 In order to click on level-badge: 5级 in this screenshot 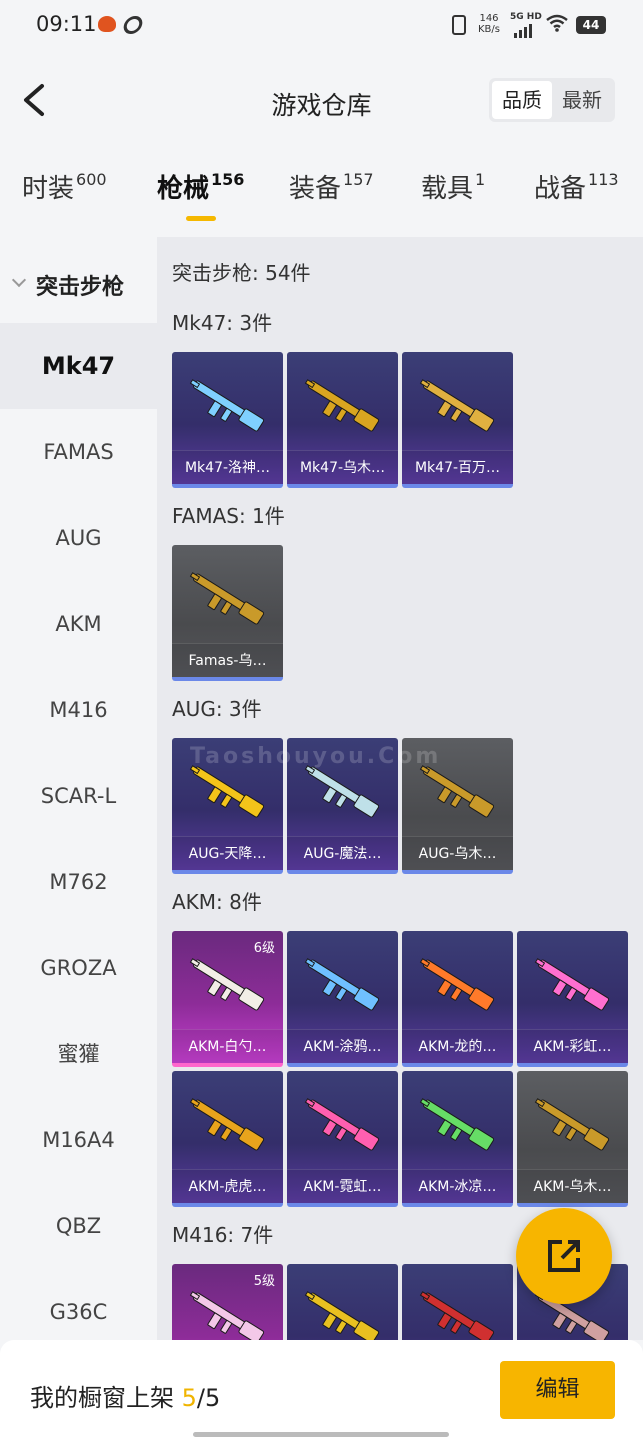, I will do `click(264, 1281)`.